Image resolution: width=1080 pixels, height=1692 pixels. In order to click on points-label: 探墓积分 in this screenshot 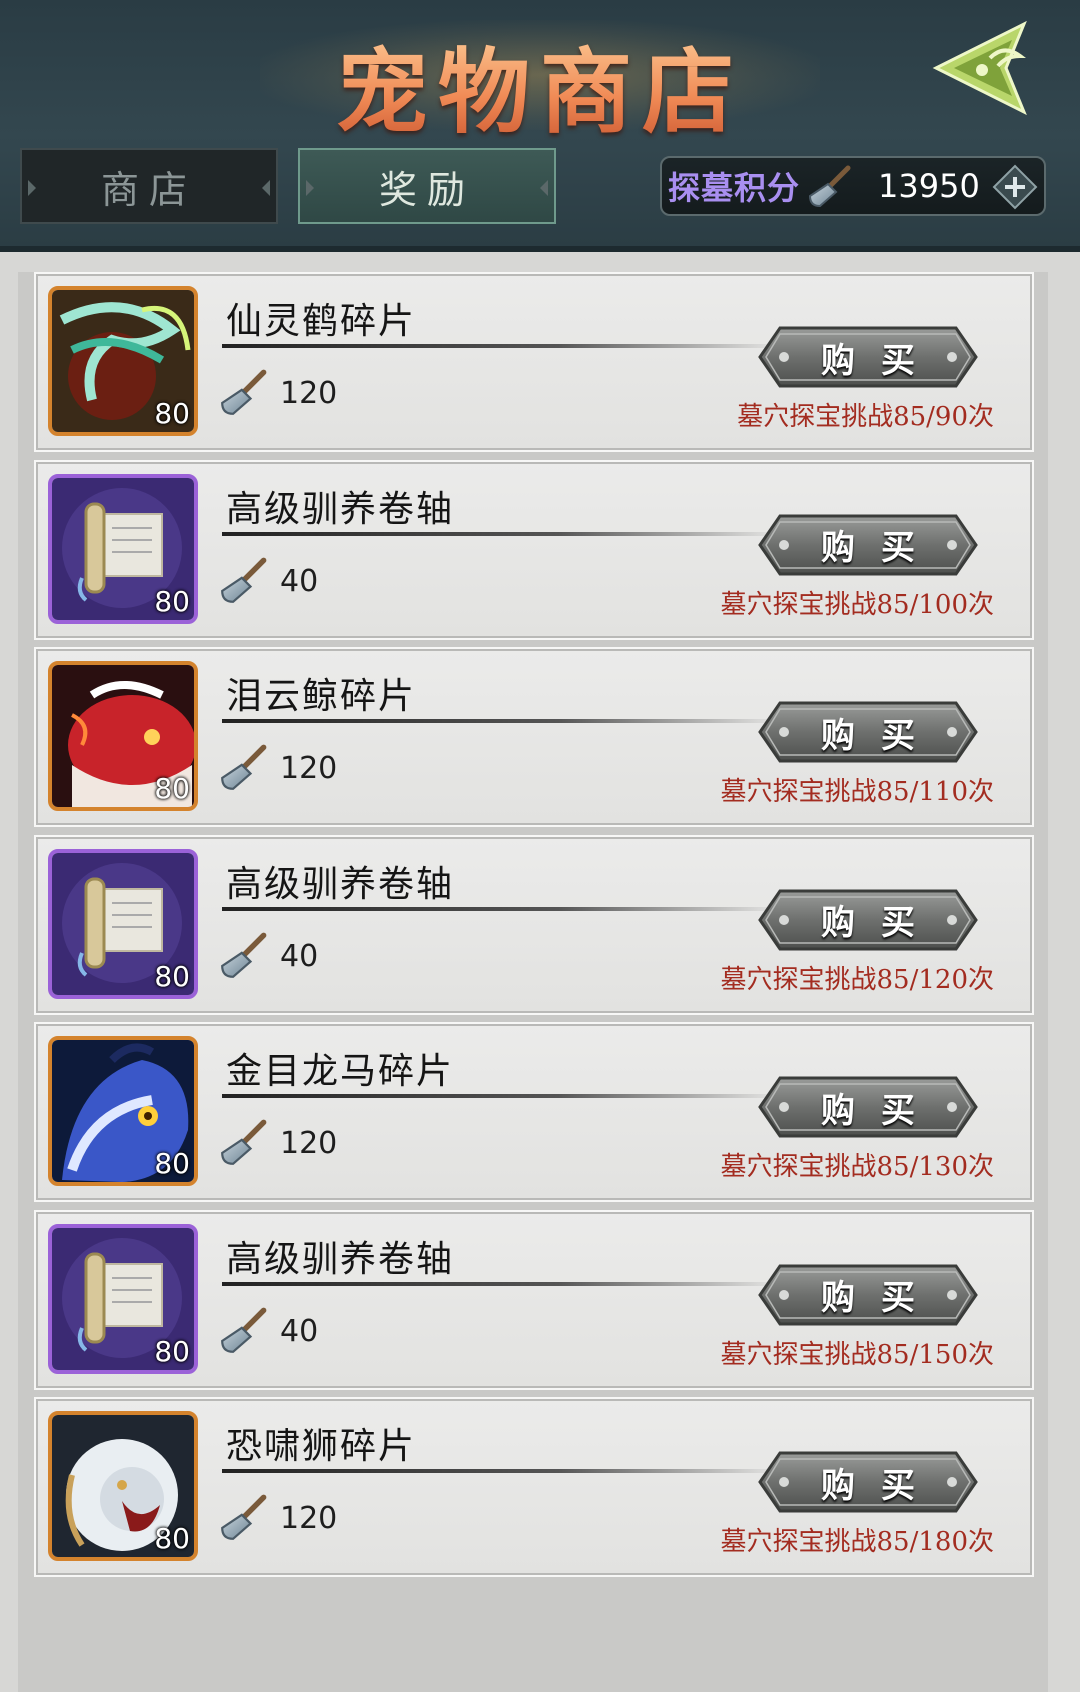, I will do `click(734, 188)`.